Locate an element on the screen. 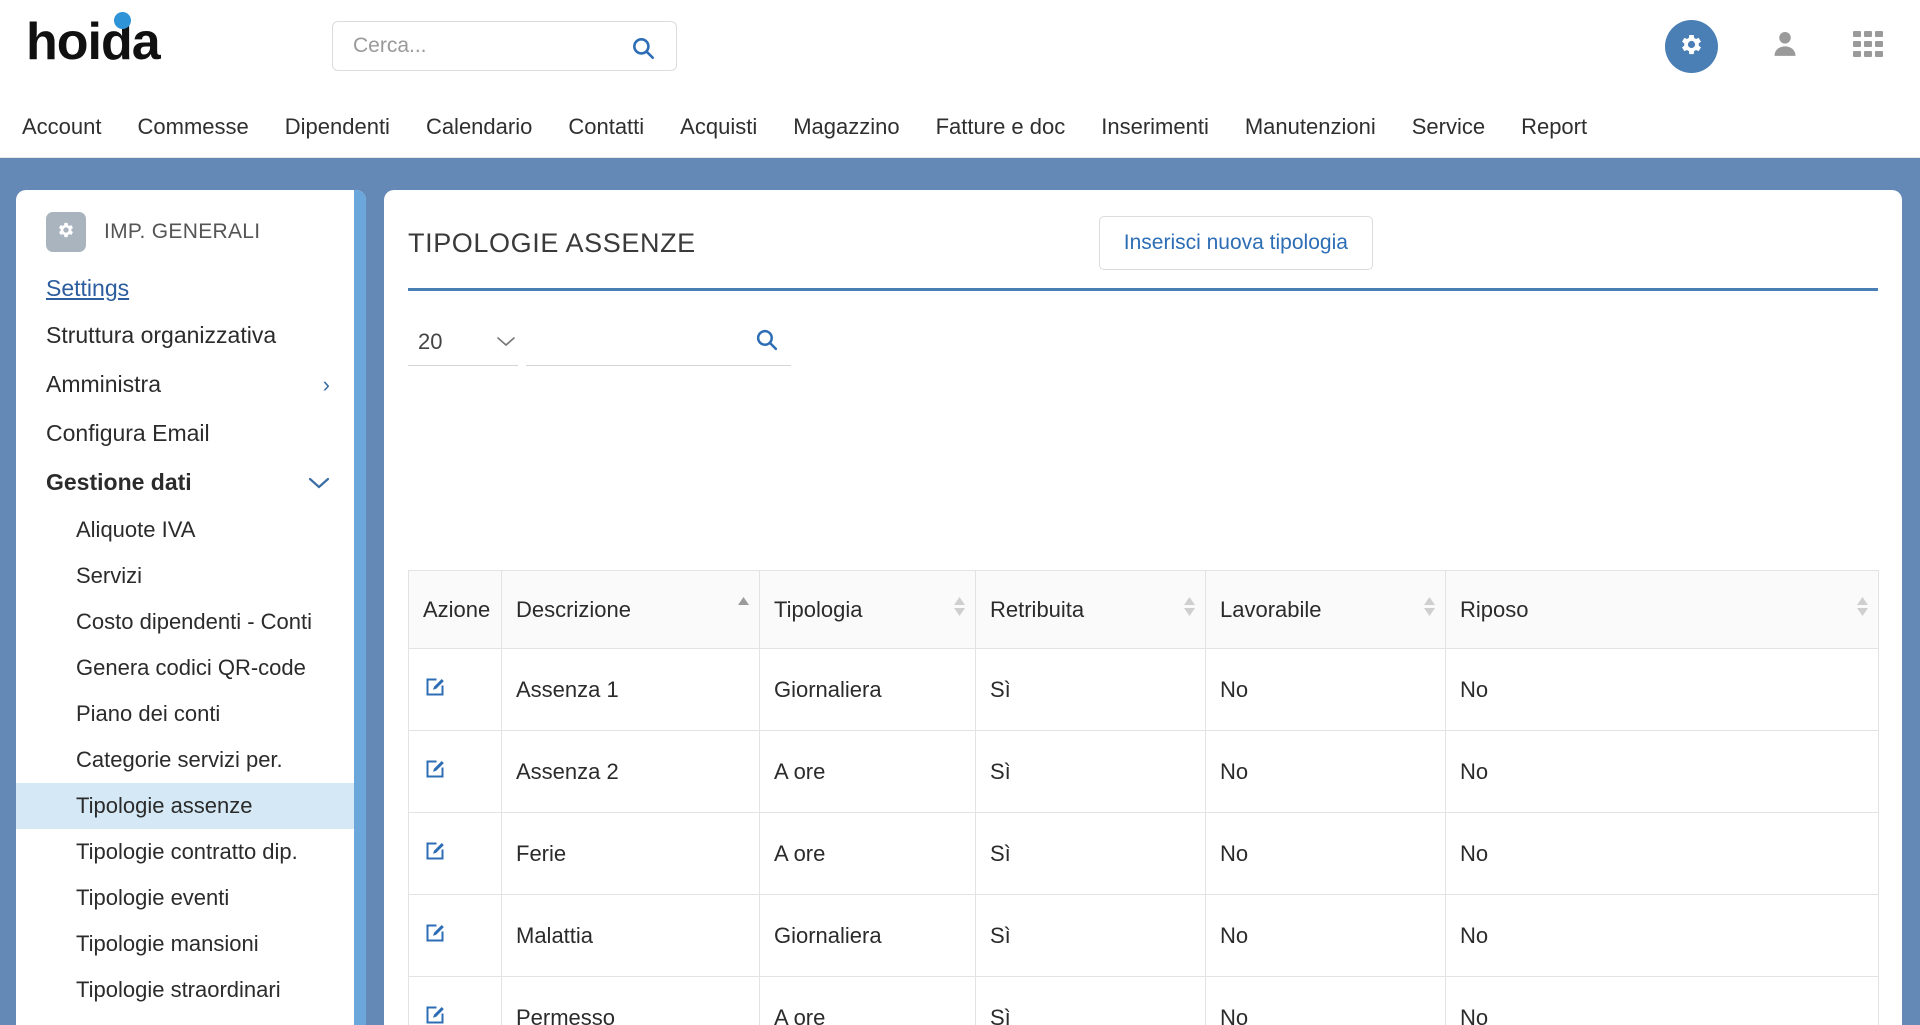 The width and height of the screenshot is (1920, 1025). column-header-riposo: Riposo is located at coordinates (1662, 609).